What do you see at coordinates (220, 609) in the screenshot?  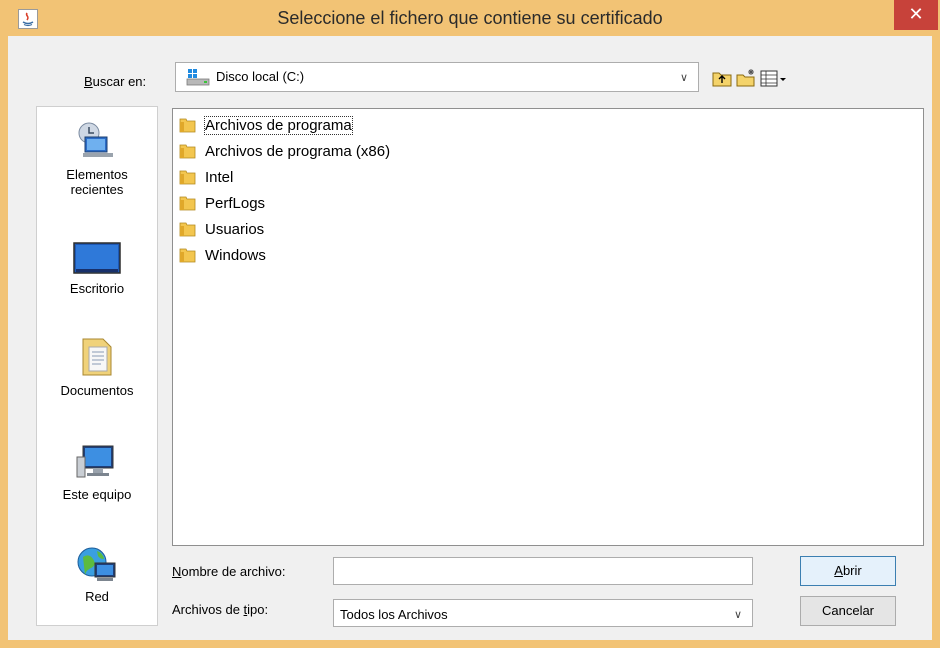 I see `filetype-label: Archivos de tipo:` at bounding box center [220, 609].